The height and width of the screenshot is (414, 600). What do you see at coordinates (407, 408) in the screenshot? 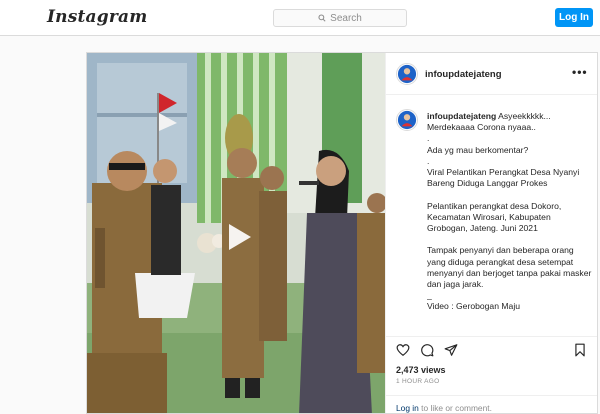
I see `login-link: Log in` at bounding box center [407, 408].